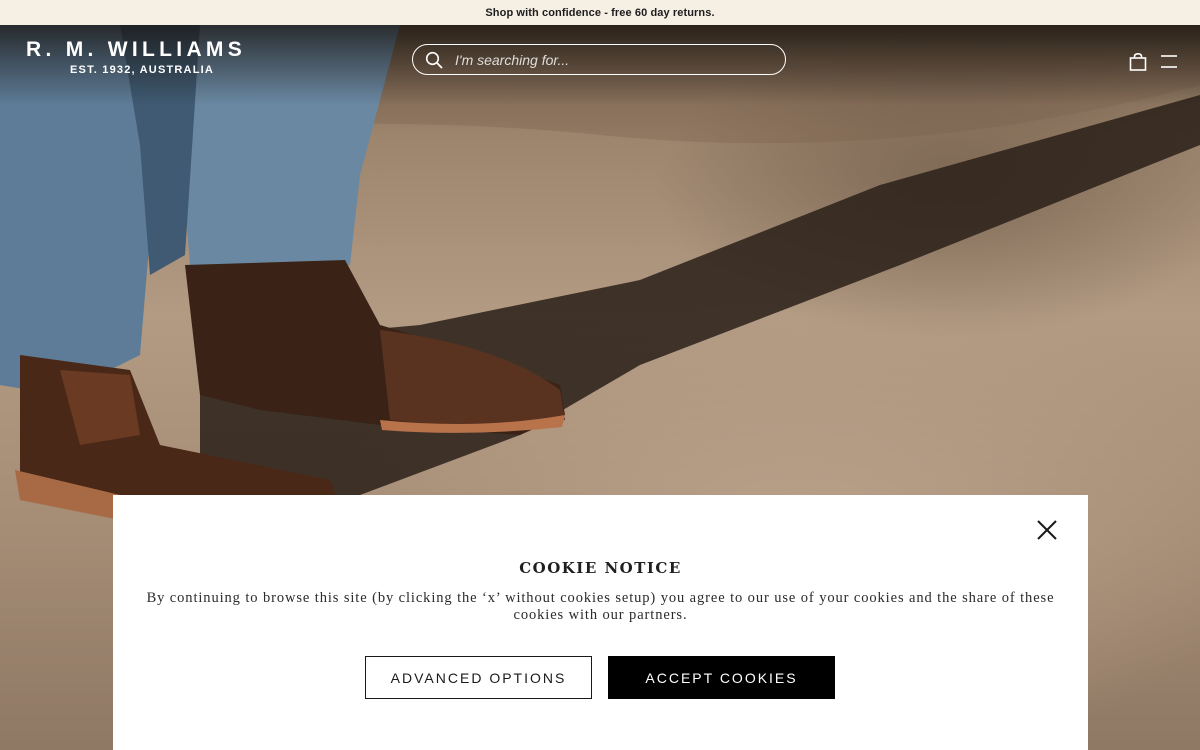 This screenshot has width=1200, height=750. Describe the element at coordinates (1047, 530) in the screenshot. I see `close-icon` at that location.